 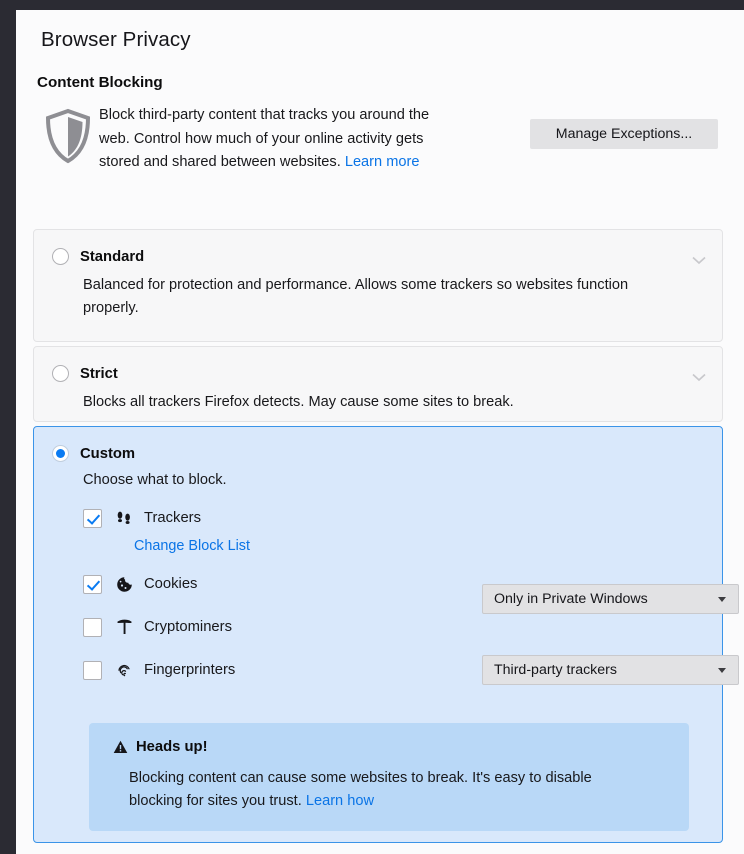 What do you see at coordinates (92, 627) in the screenshot?
I see `checkbox-cryptominers` at bounding box center [92, 627].